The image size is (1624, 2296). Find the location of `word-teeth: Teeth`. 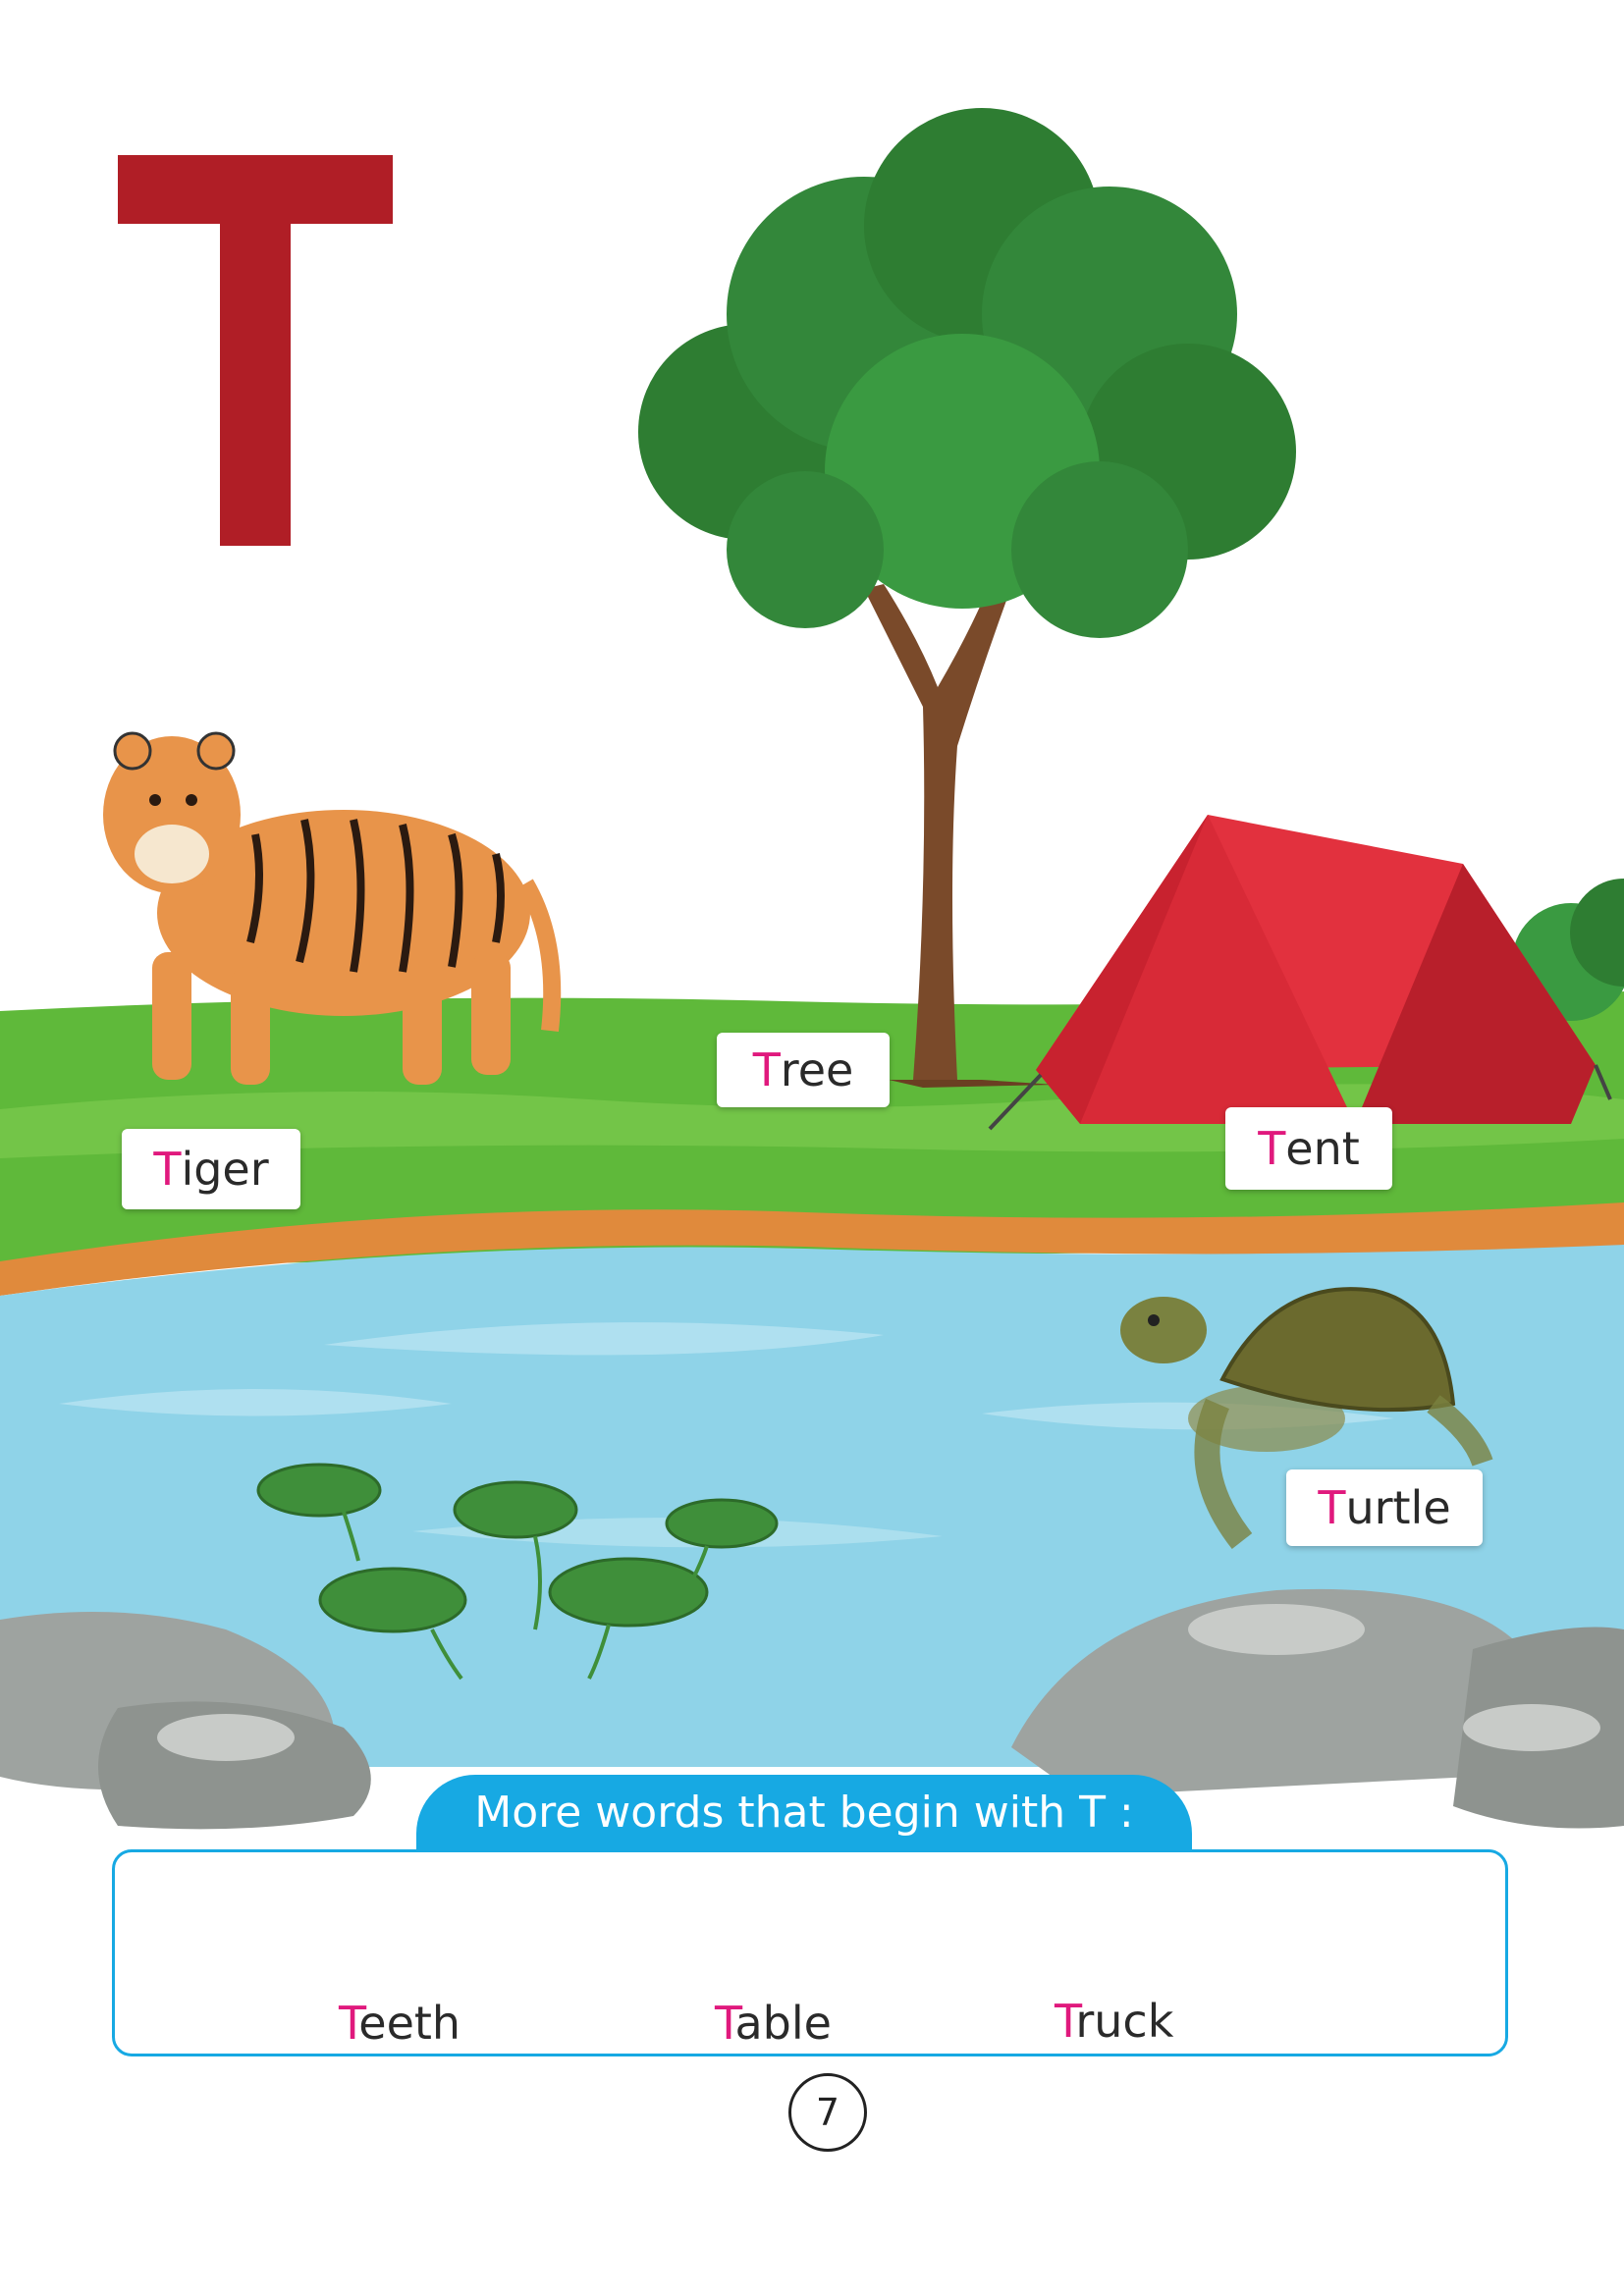

word-teeth: Teeth is located at coordinates (399, 2024).